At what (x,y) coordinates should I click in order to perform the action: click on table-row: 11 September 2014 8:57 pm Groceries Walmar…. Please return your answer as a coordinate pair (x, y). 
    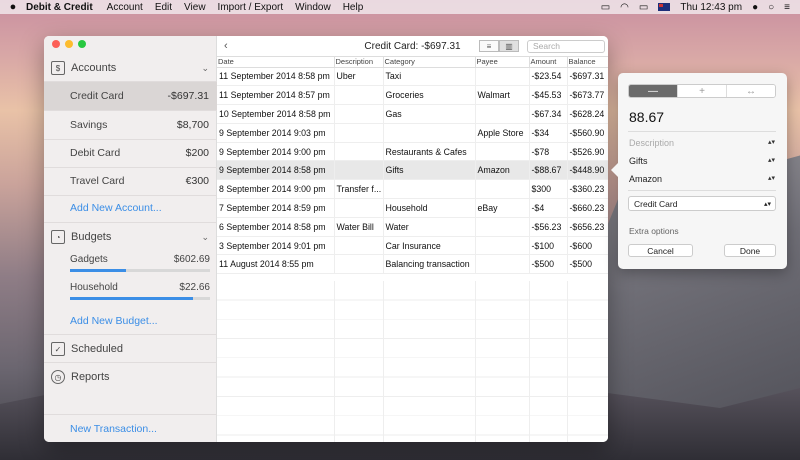
    Looking at the image, I should click on (412, 95).